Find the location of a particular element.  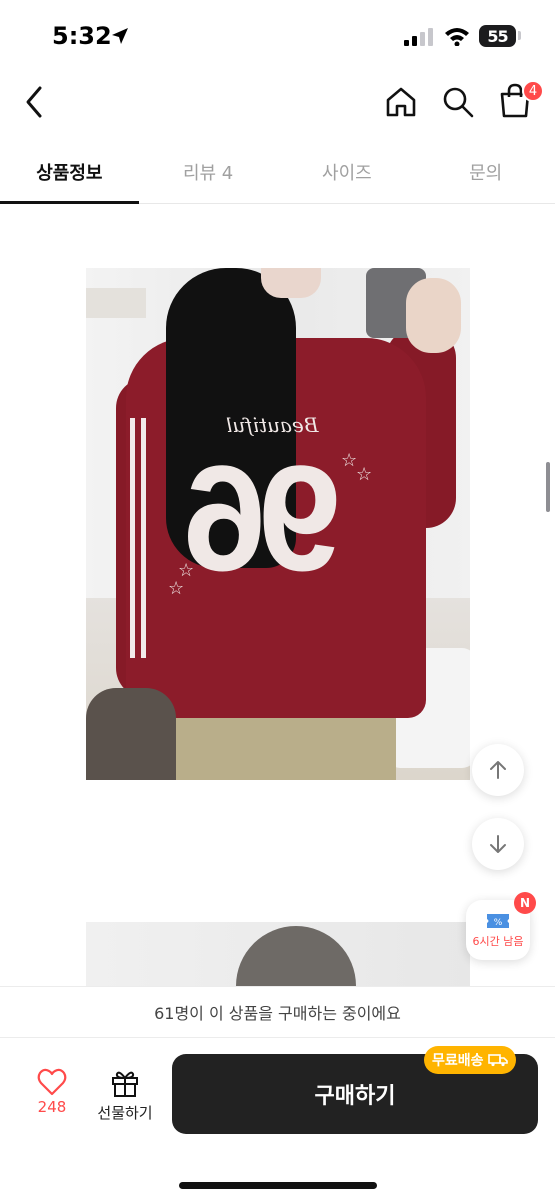

photo-hand is located at coordinates (433, 315).